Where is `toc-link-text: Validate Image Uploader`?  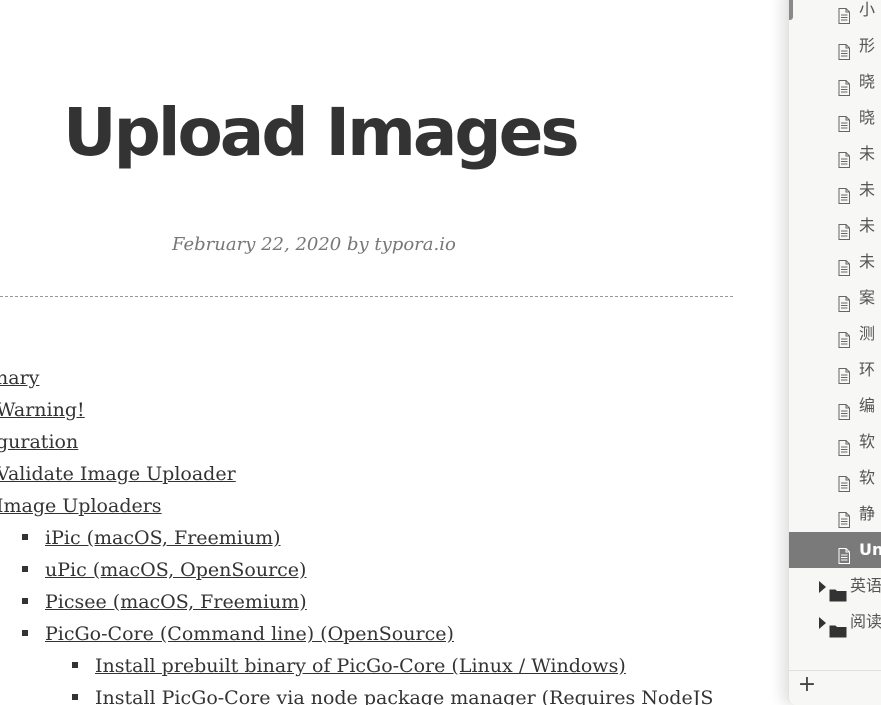
toc-link-text: Validate Image Uploader is located at coordinates (118, 474).